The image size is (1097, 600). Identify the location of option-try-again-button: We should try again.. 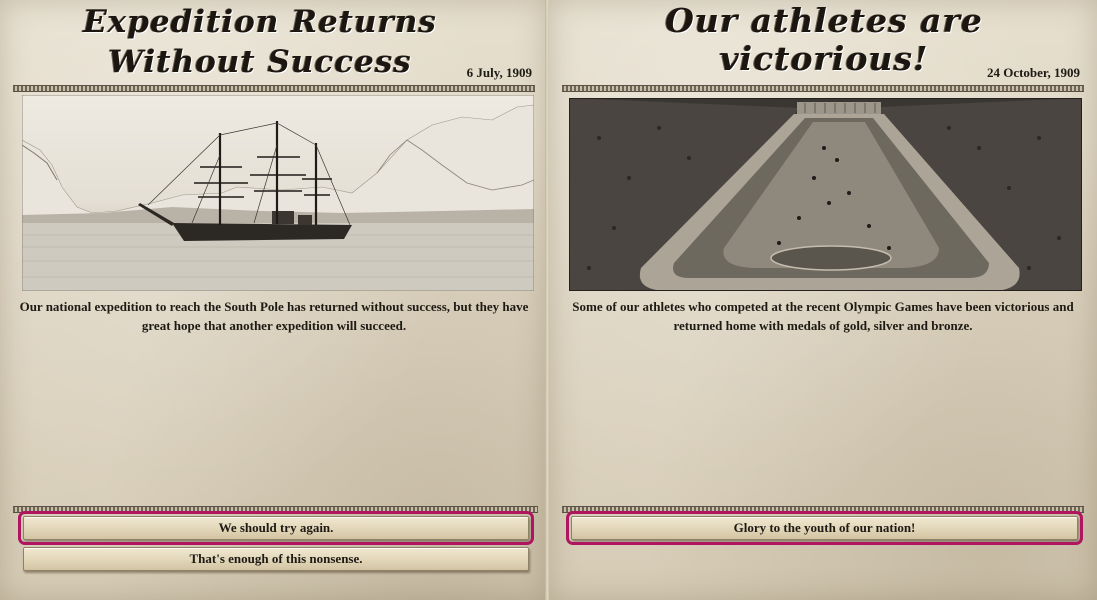
(276, 528).